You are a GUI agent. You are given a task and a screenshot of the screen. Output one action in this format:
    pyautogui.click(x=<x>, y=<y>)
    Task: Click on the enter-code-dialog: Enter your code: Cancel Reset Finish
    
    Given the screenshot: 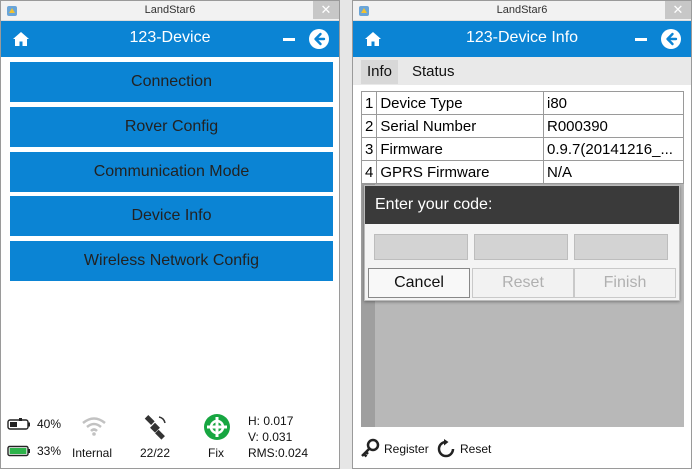 What is the action you would take?
    pyautogui.click(x=522, y=243)
    